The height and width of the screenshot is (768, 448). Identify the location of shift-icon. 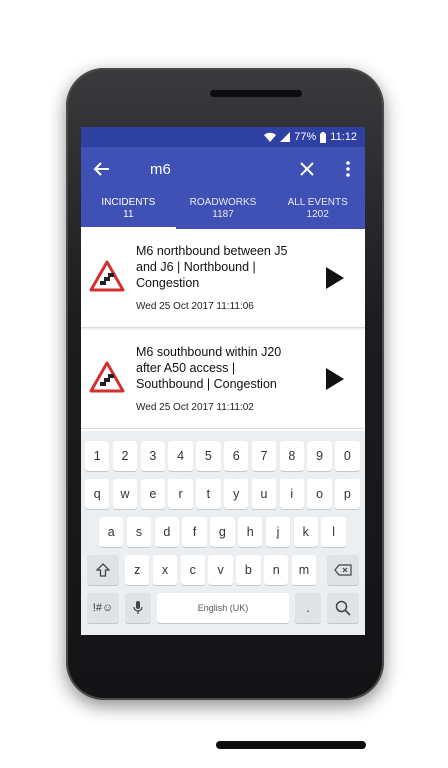
(103, 570).